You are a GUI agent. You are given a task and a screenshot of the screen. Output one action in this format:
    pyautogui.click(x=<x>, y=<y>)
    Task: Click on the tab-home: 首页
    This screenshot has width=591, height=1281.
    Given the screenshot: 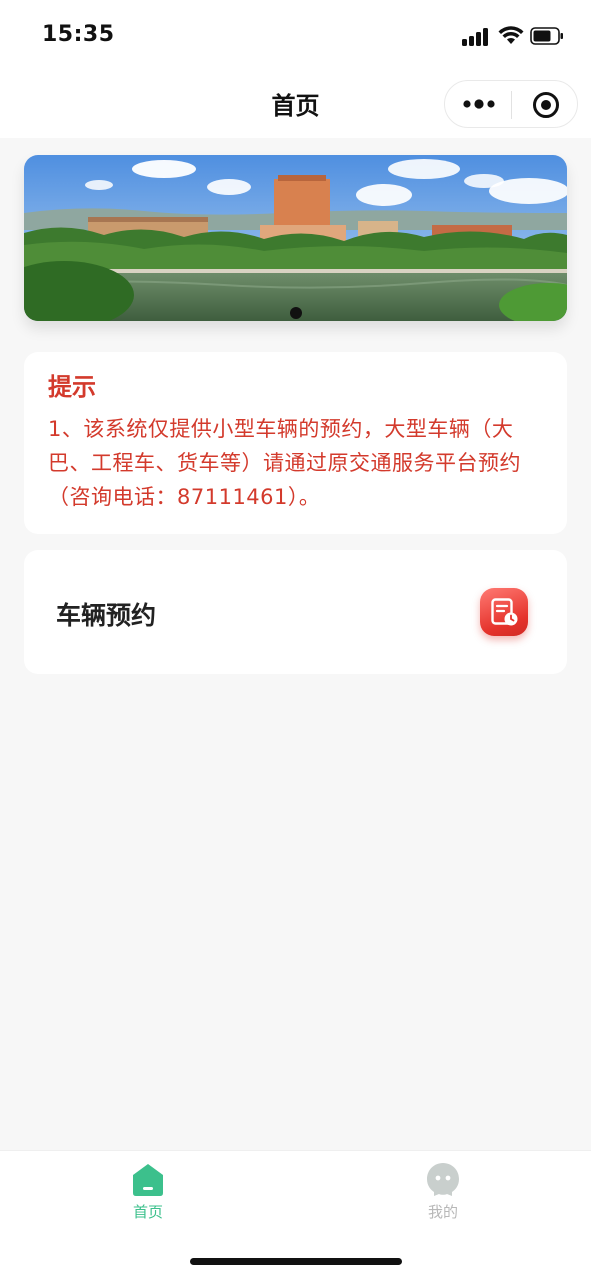 What is the action you would take?
    pyautogui.click(x=148, y=1191)
    